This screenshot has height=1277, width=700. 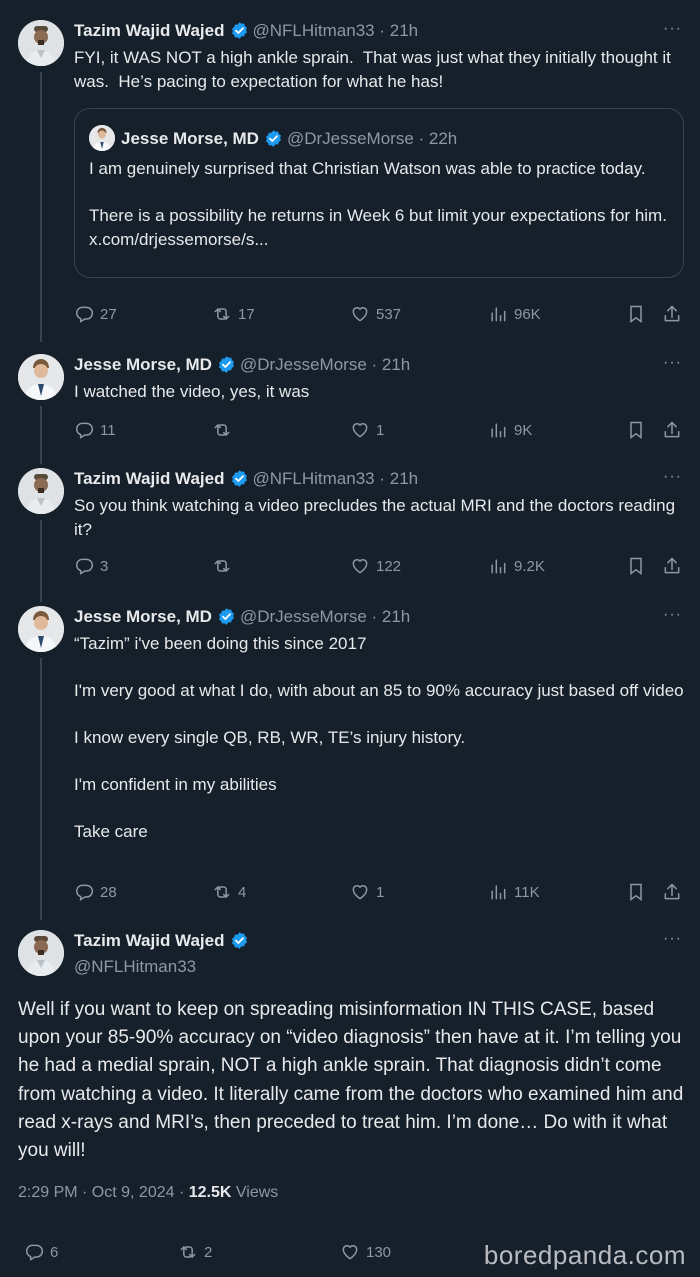 I want to click on views-button: 96K, so click(x=514, y=314).